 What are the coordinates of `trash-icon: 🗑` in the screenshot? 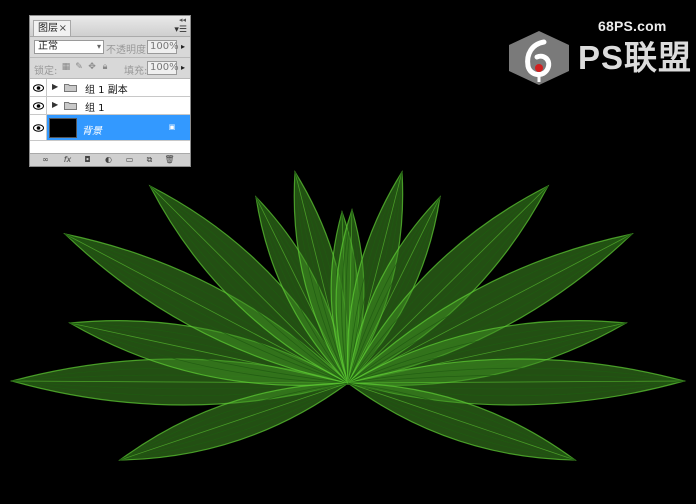 It's located at (169, 160).